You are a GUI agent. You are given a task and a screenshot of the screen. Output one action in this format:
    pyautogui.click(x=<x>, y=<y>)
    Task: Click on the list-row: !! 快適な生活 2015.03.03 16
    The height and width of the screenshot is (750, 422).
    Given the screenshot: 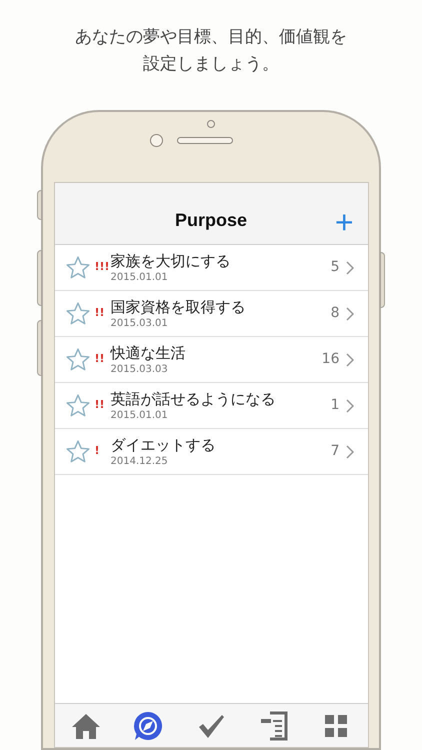 What is the action you would take?
    pyautogui.click(x=211, y=360)
    